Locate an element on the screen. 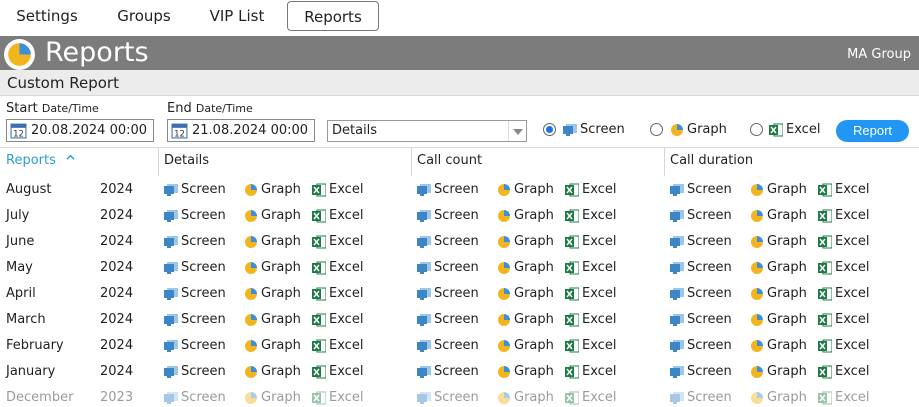 The width and height of the screenshot is (919, 407). report-button: Report is located at coordinates (872, 131).